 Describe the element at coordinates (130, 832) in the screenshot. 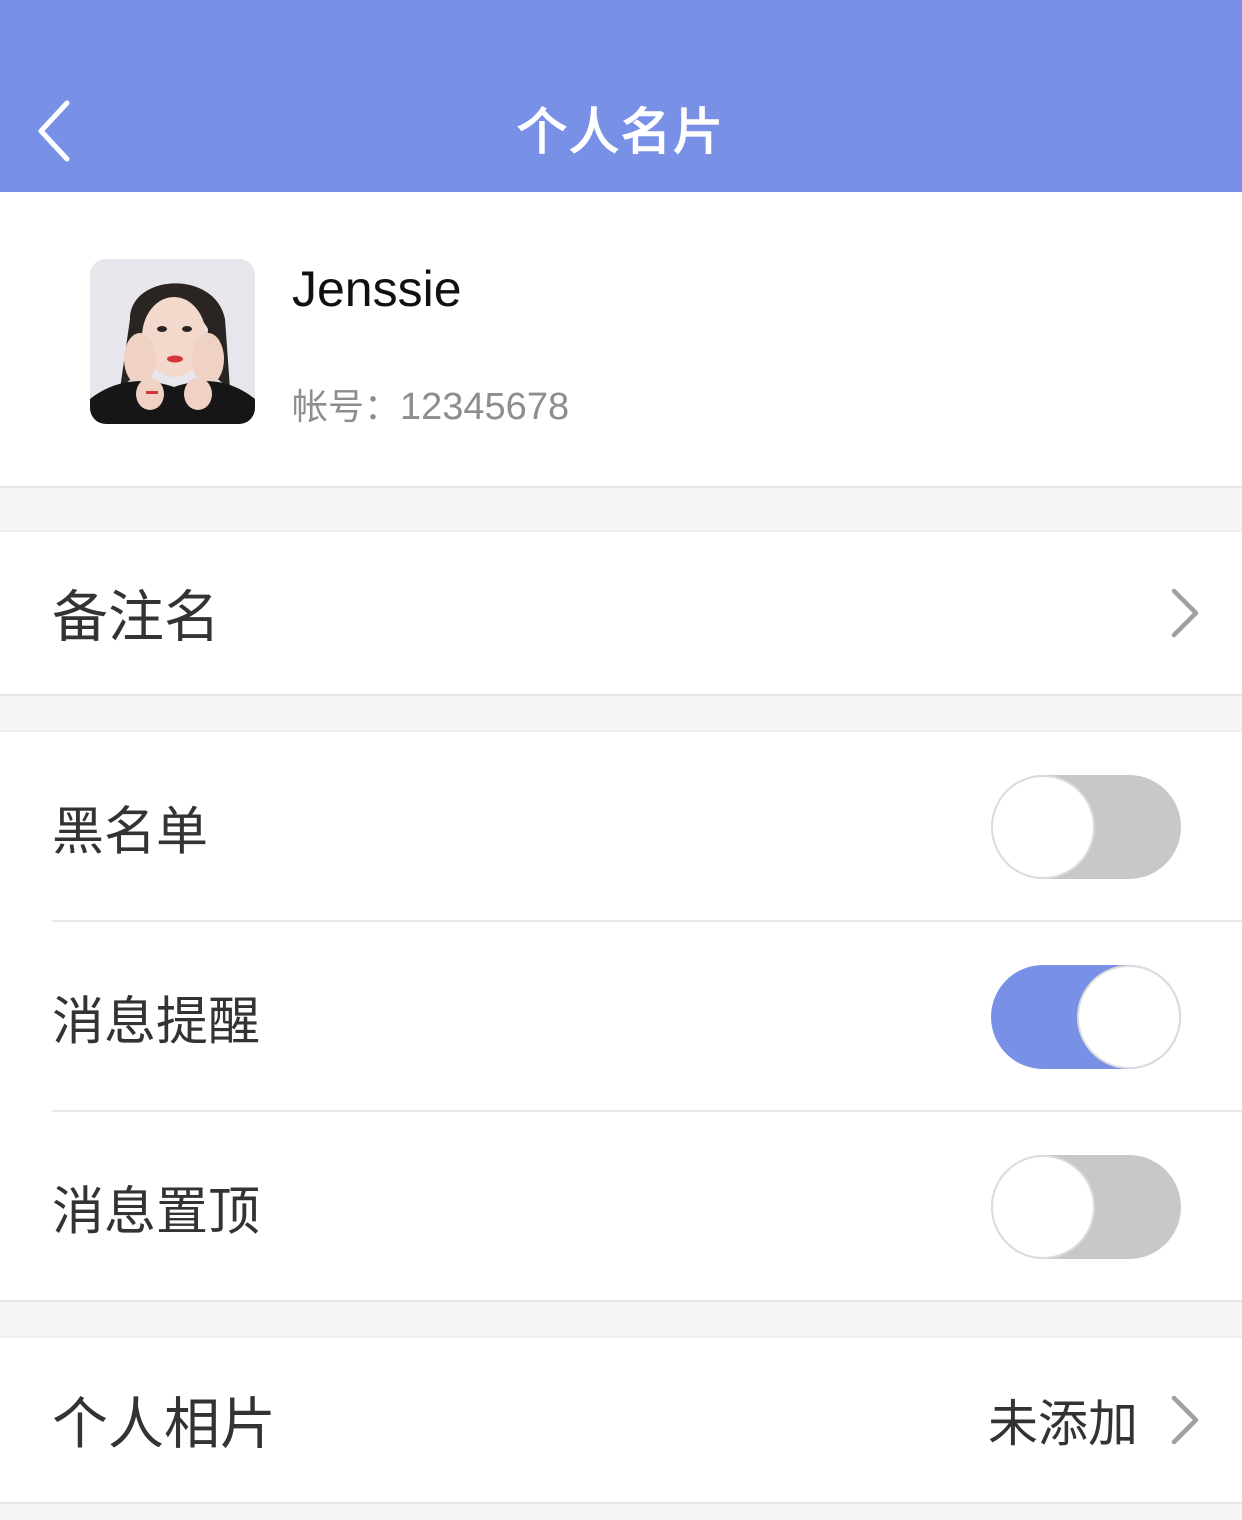

I see `blacklist-label: 黑名单` at that location.